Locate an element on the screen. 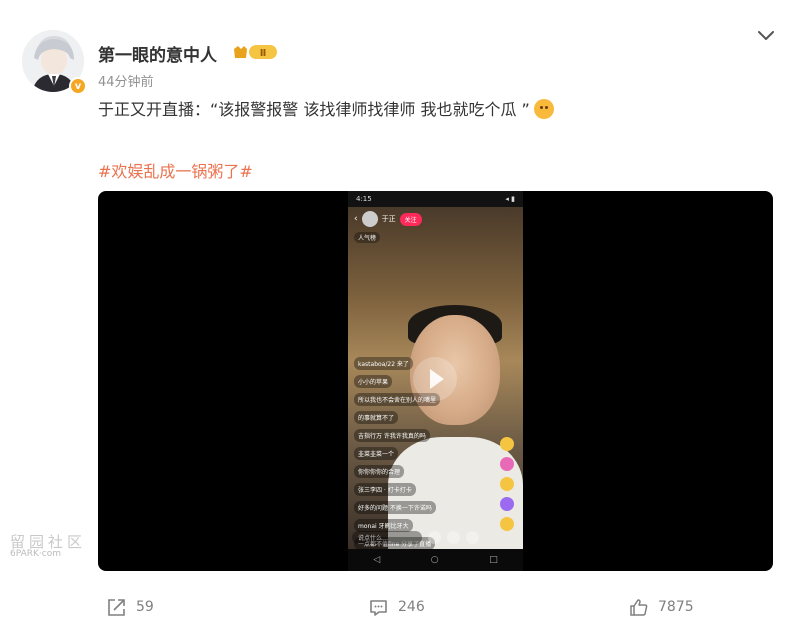 This screenshot has height=634, width=795. chevron-down-icon is located at coordinates (766, 35).